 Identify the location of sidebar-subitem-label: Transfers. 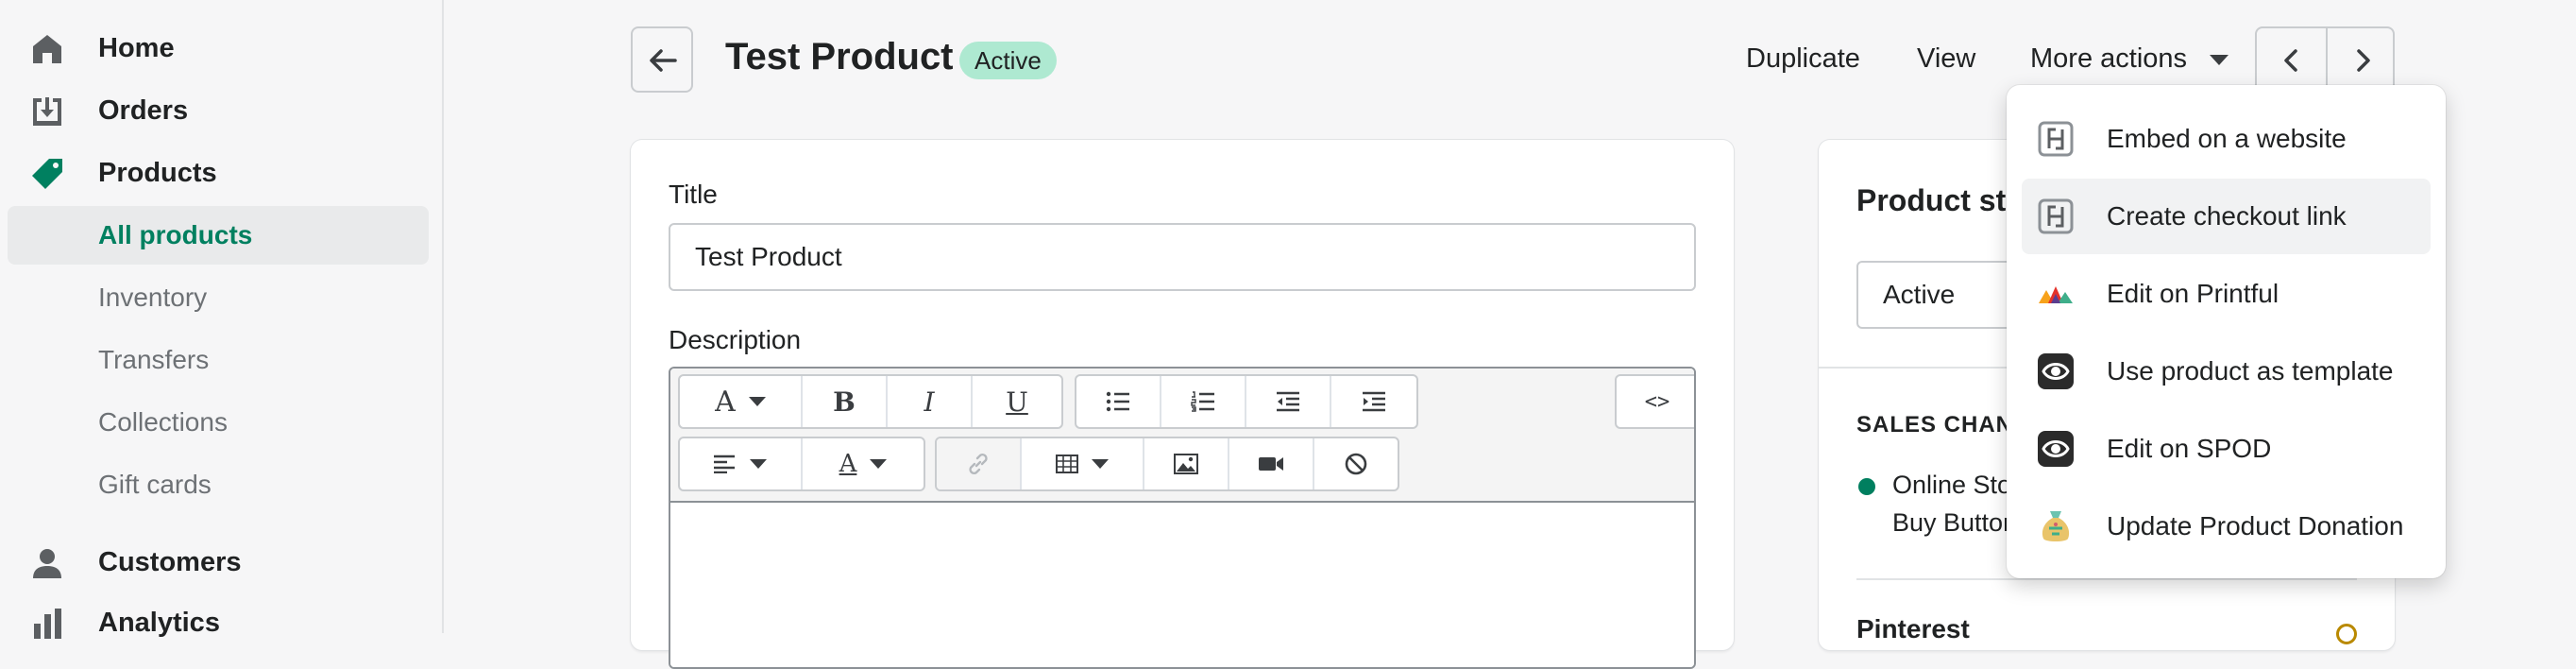
(154, 359).